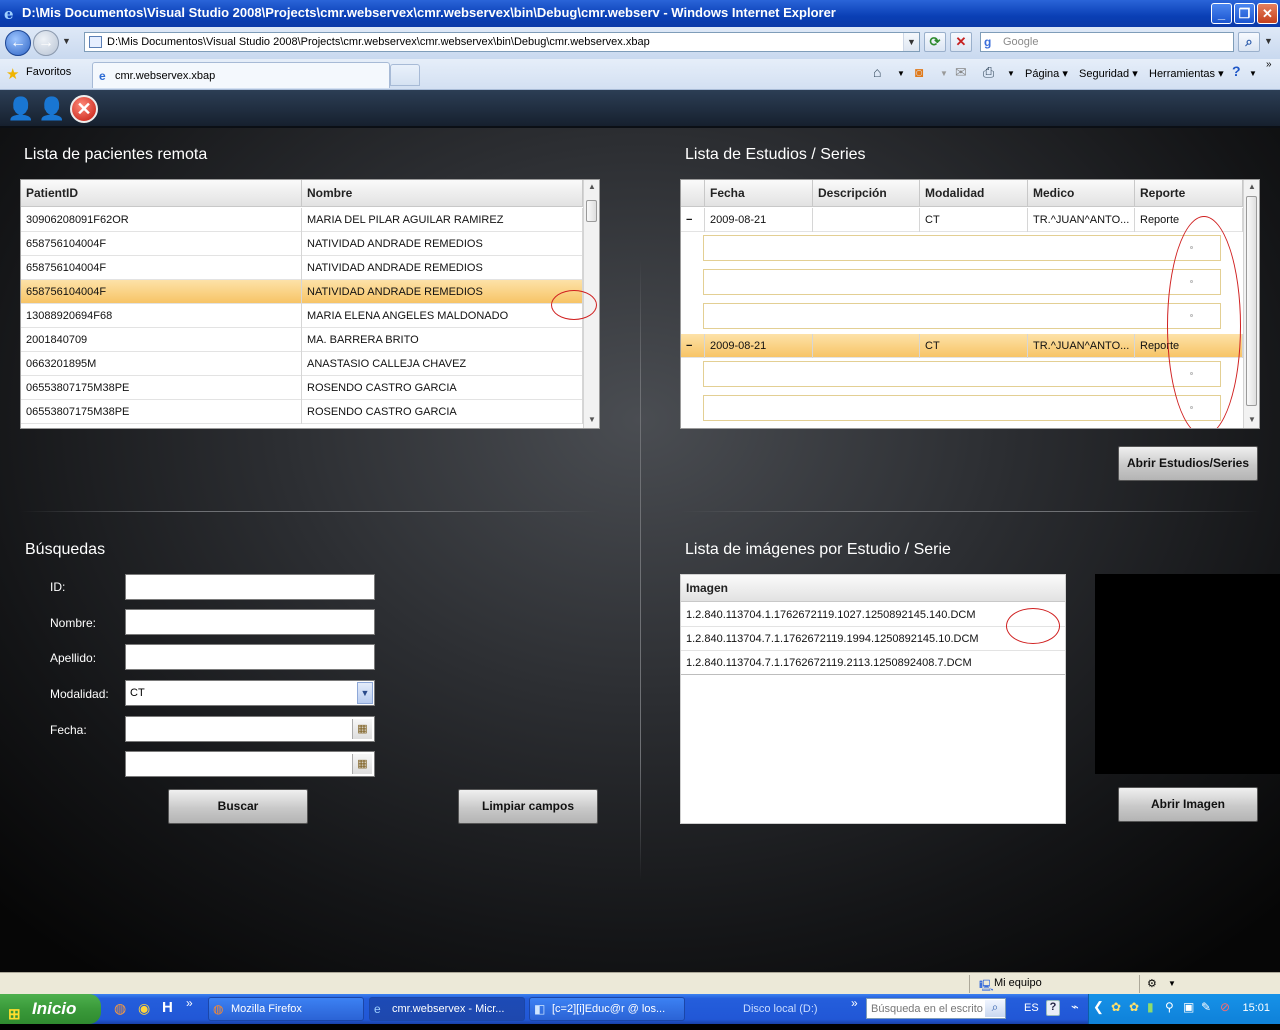  I want to click on forward-button: →, so click(46, 43).